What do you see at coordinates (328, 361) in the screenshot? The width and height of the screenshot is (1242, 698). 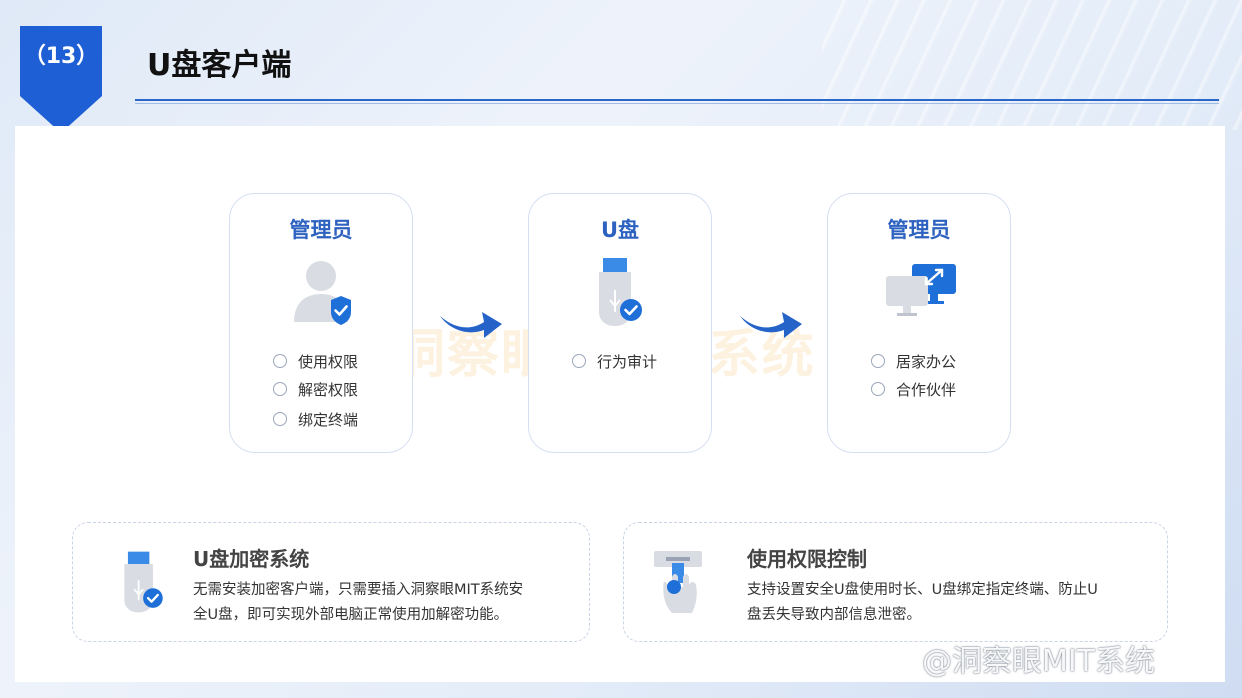 I see `option-label: 使用权限` at bounding box center [328, 361].